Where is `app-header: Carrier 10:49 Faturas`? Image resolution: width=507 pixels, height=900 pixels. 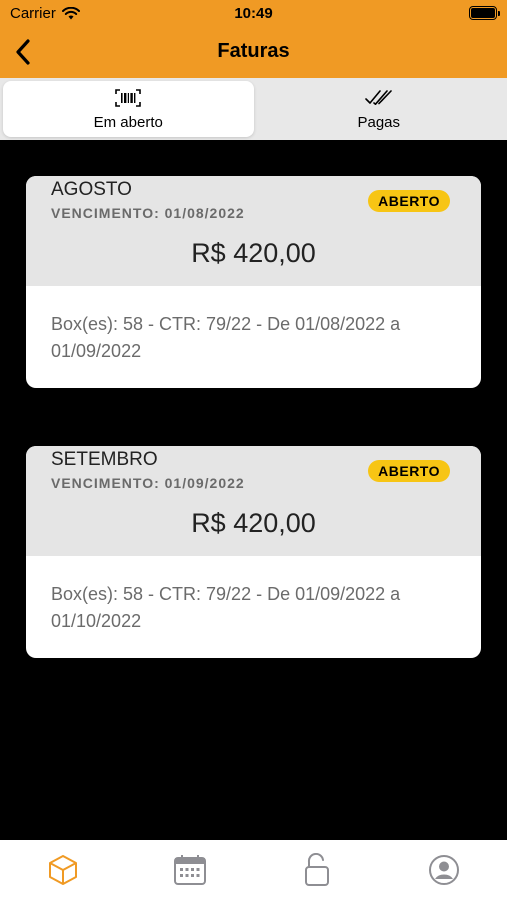
app-header: Carrier 10:49 Faturas is located at coordinates (253, 39).